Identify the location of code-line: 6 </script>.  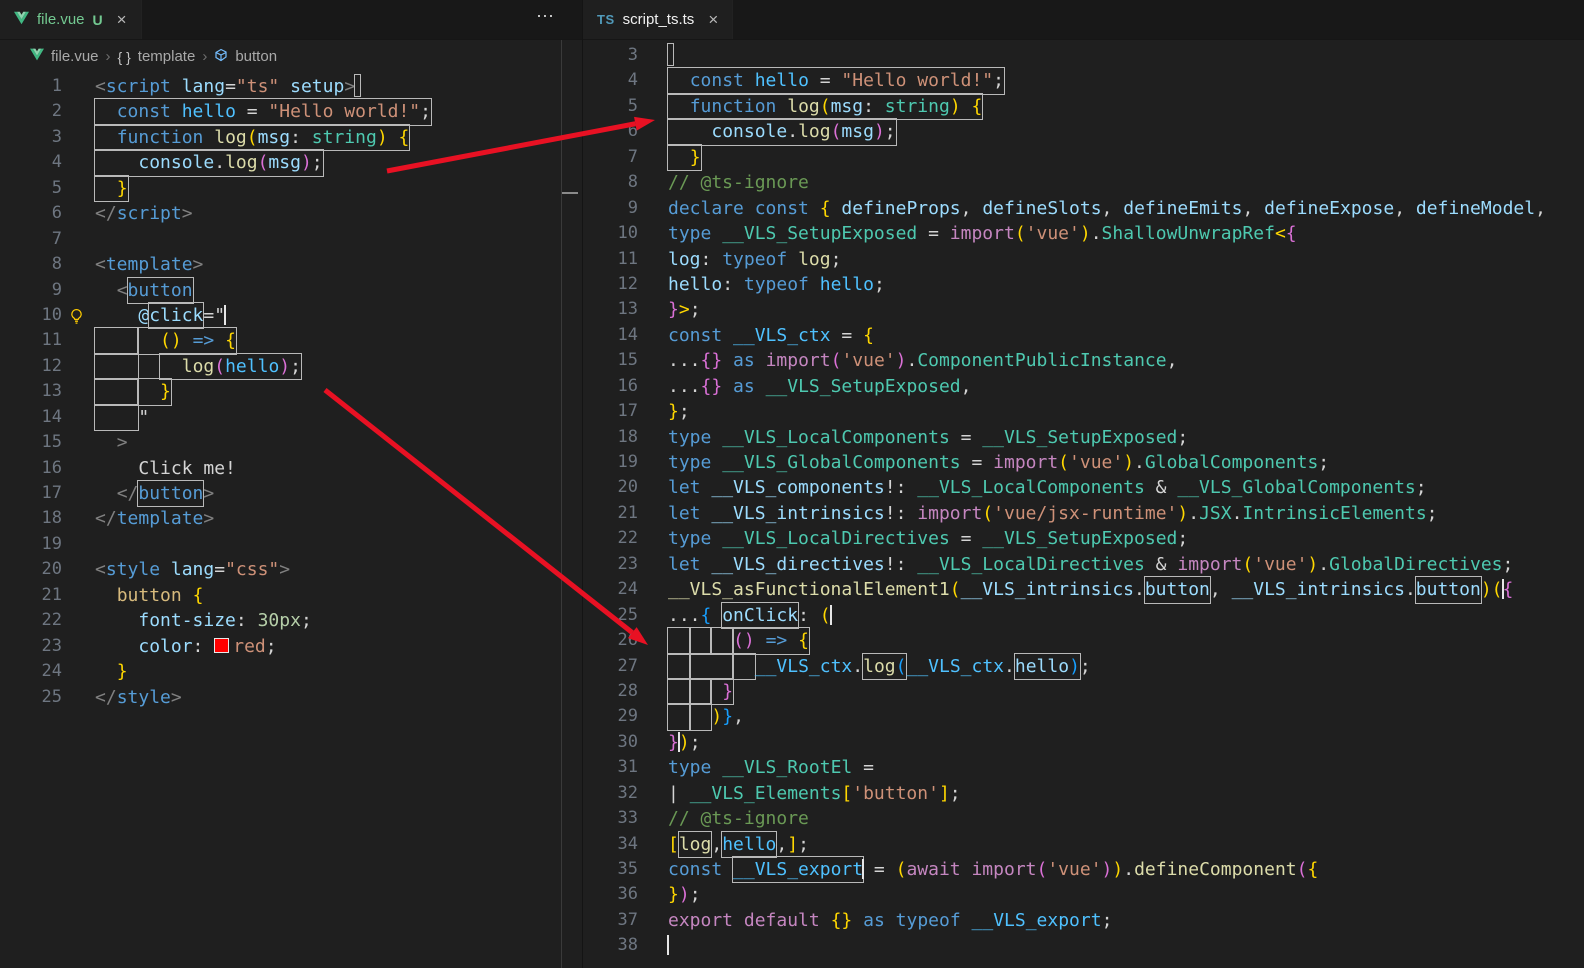
(291, 213).